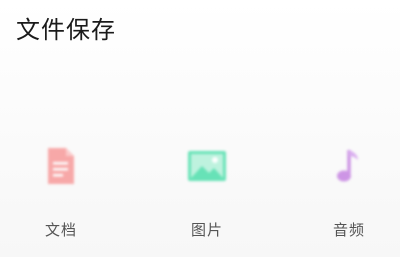  Describe the element at coordinates (61, 166) in the screenshot. I see `document-icon` at that location.